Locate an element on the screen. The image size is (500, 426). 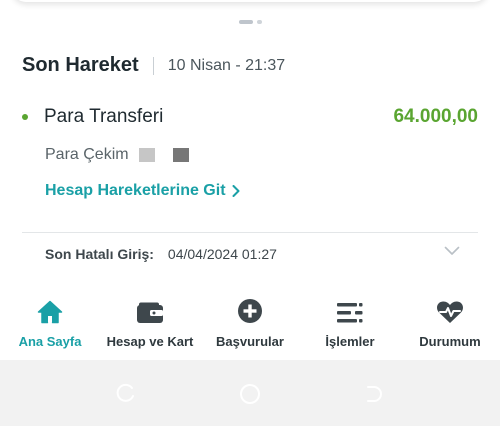
header-separator is located at coordinates (153, 65).